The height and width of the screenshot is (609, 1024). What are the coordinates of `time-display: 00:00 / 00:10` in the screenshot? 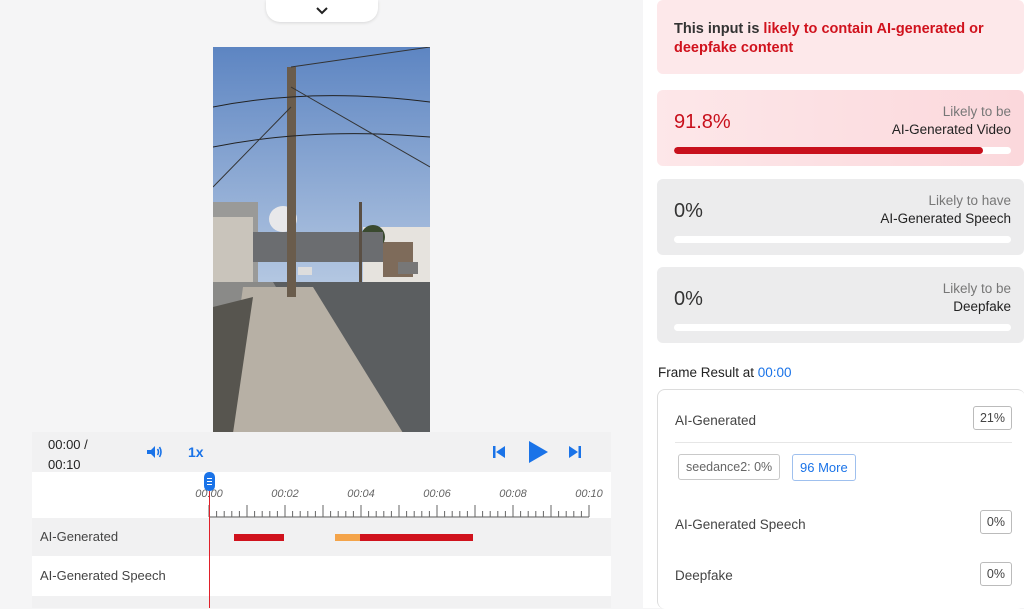 It's located at (78, 455).